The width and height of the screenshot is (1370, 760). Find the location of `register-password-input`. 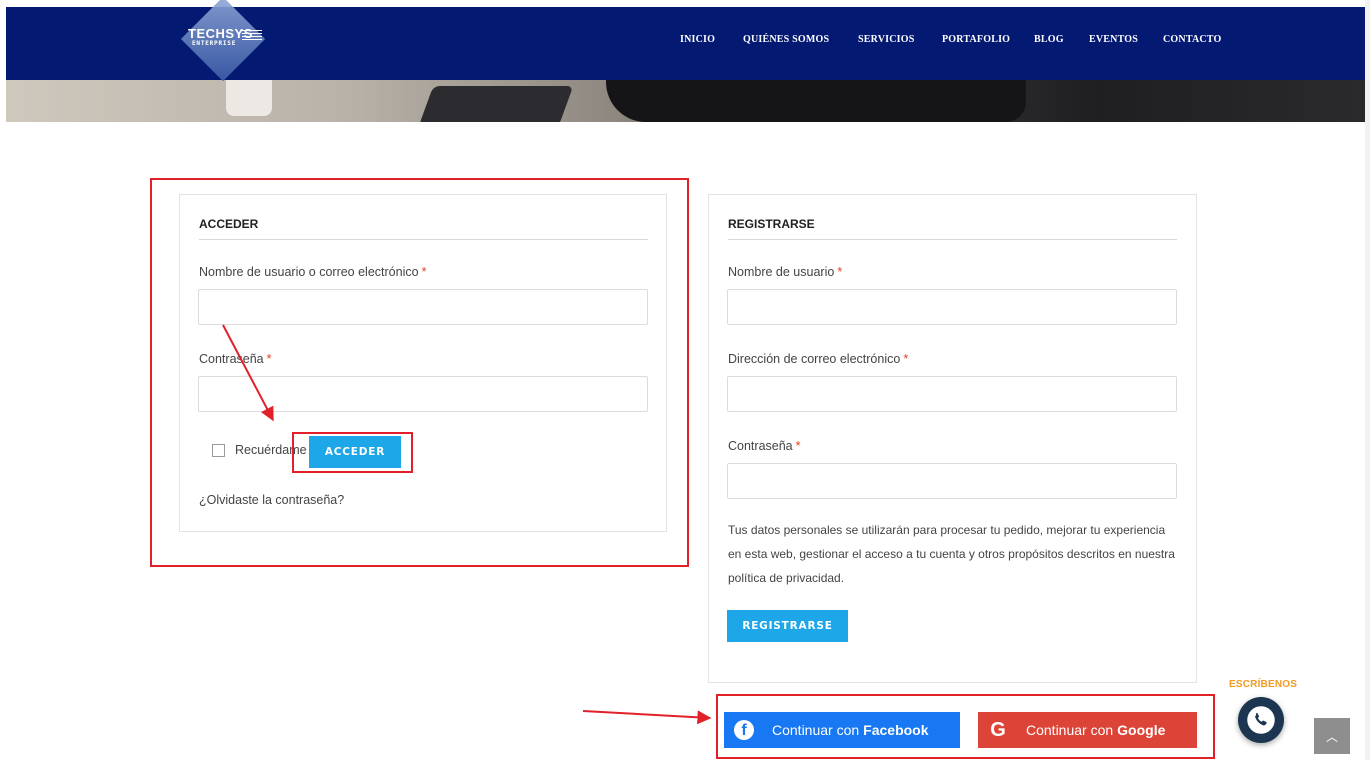

register-password-input is located at coordinates (952, 481).